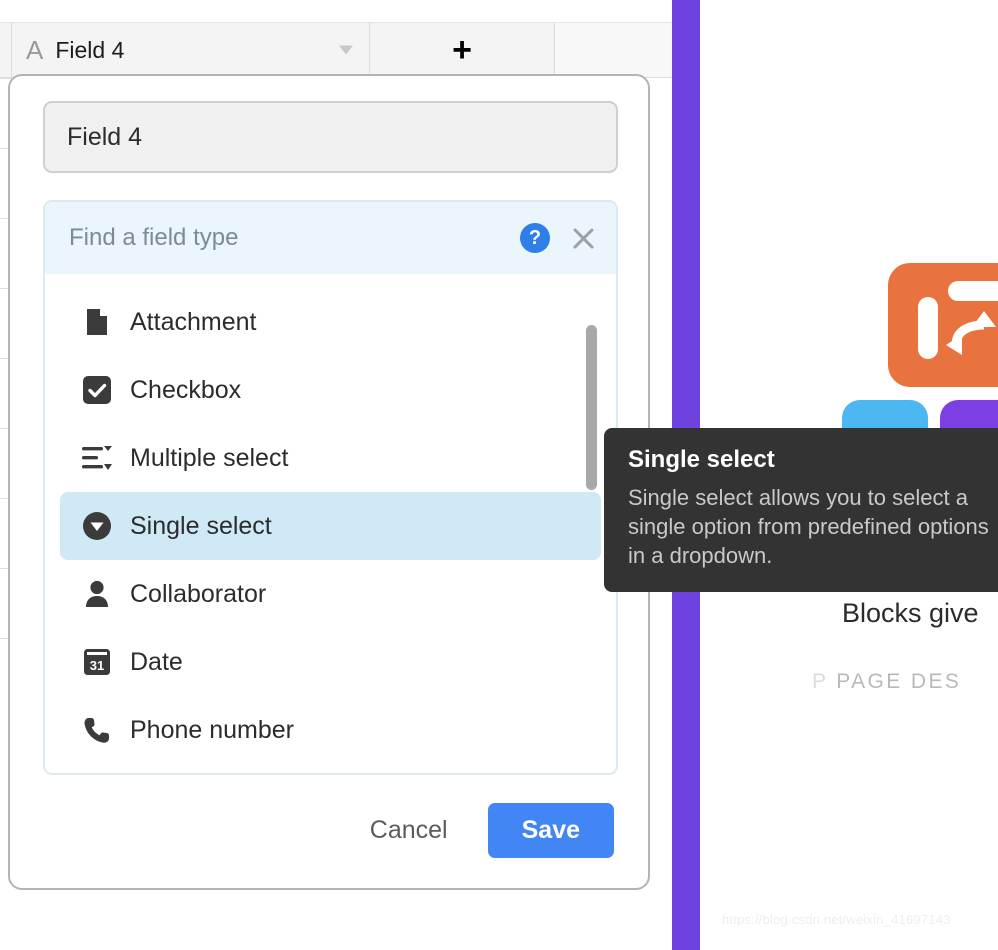  Describe the element at coordinates (330, 322) in the screenshot. I see `field-type-option-attachment: Attachment` at that location.